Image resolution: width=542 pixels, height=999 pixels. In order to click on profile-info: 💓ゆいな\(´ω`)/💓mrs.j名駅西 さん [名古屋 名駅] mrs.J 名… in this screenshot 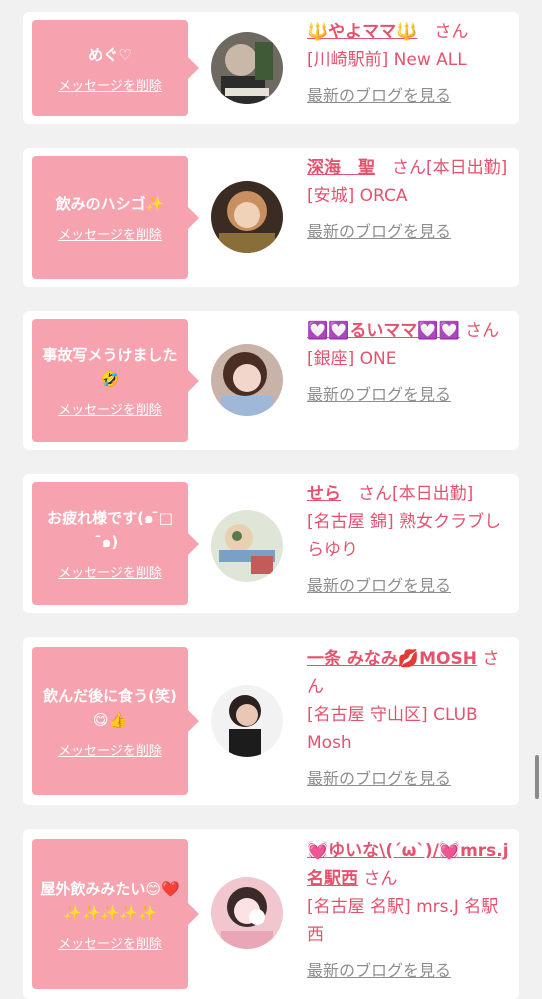, I will do `click(410, 911)`.